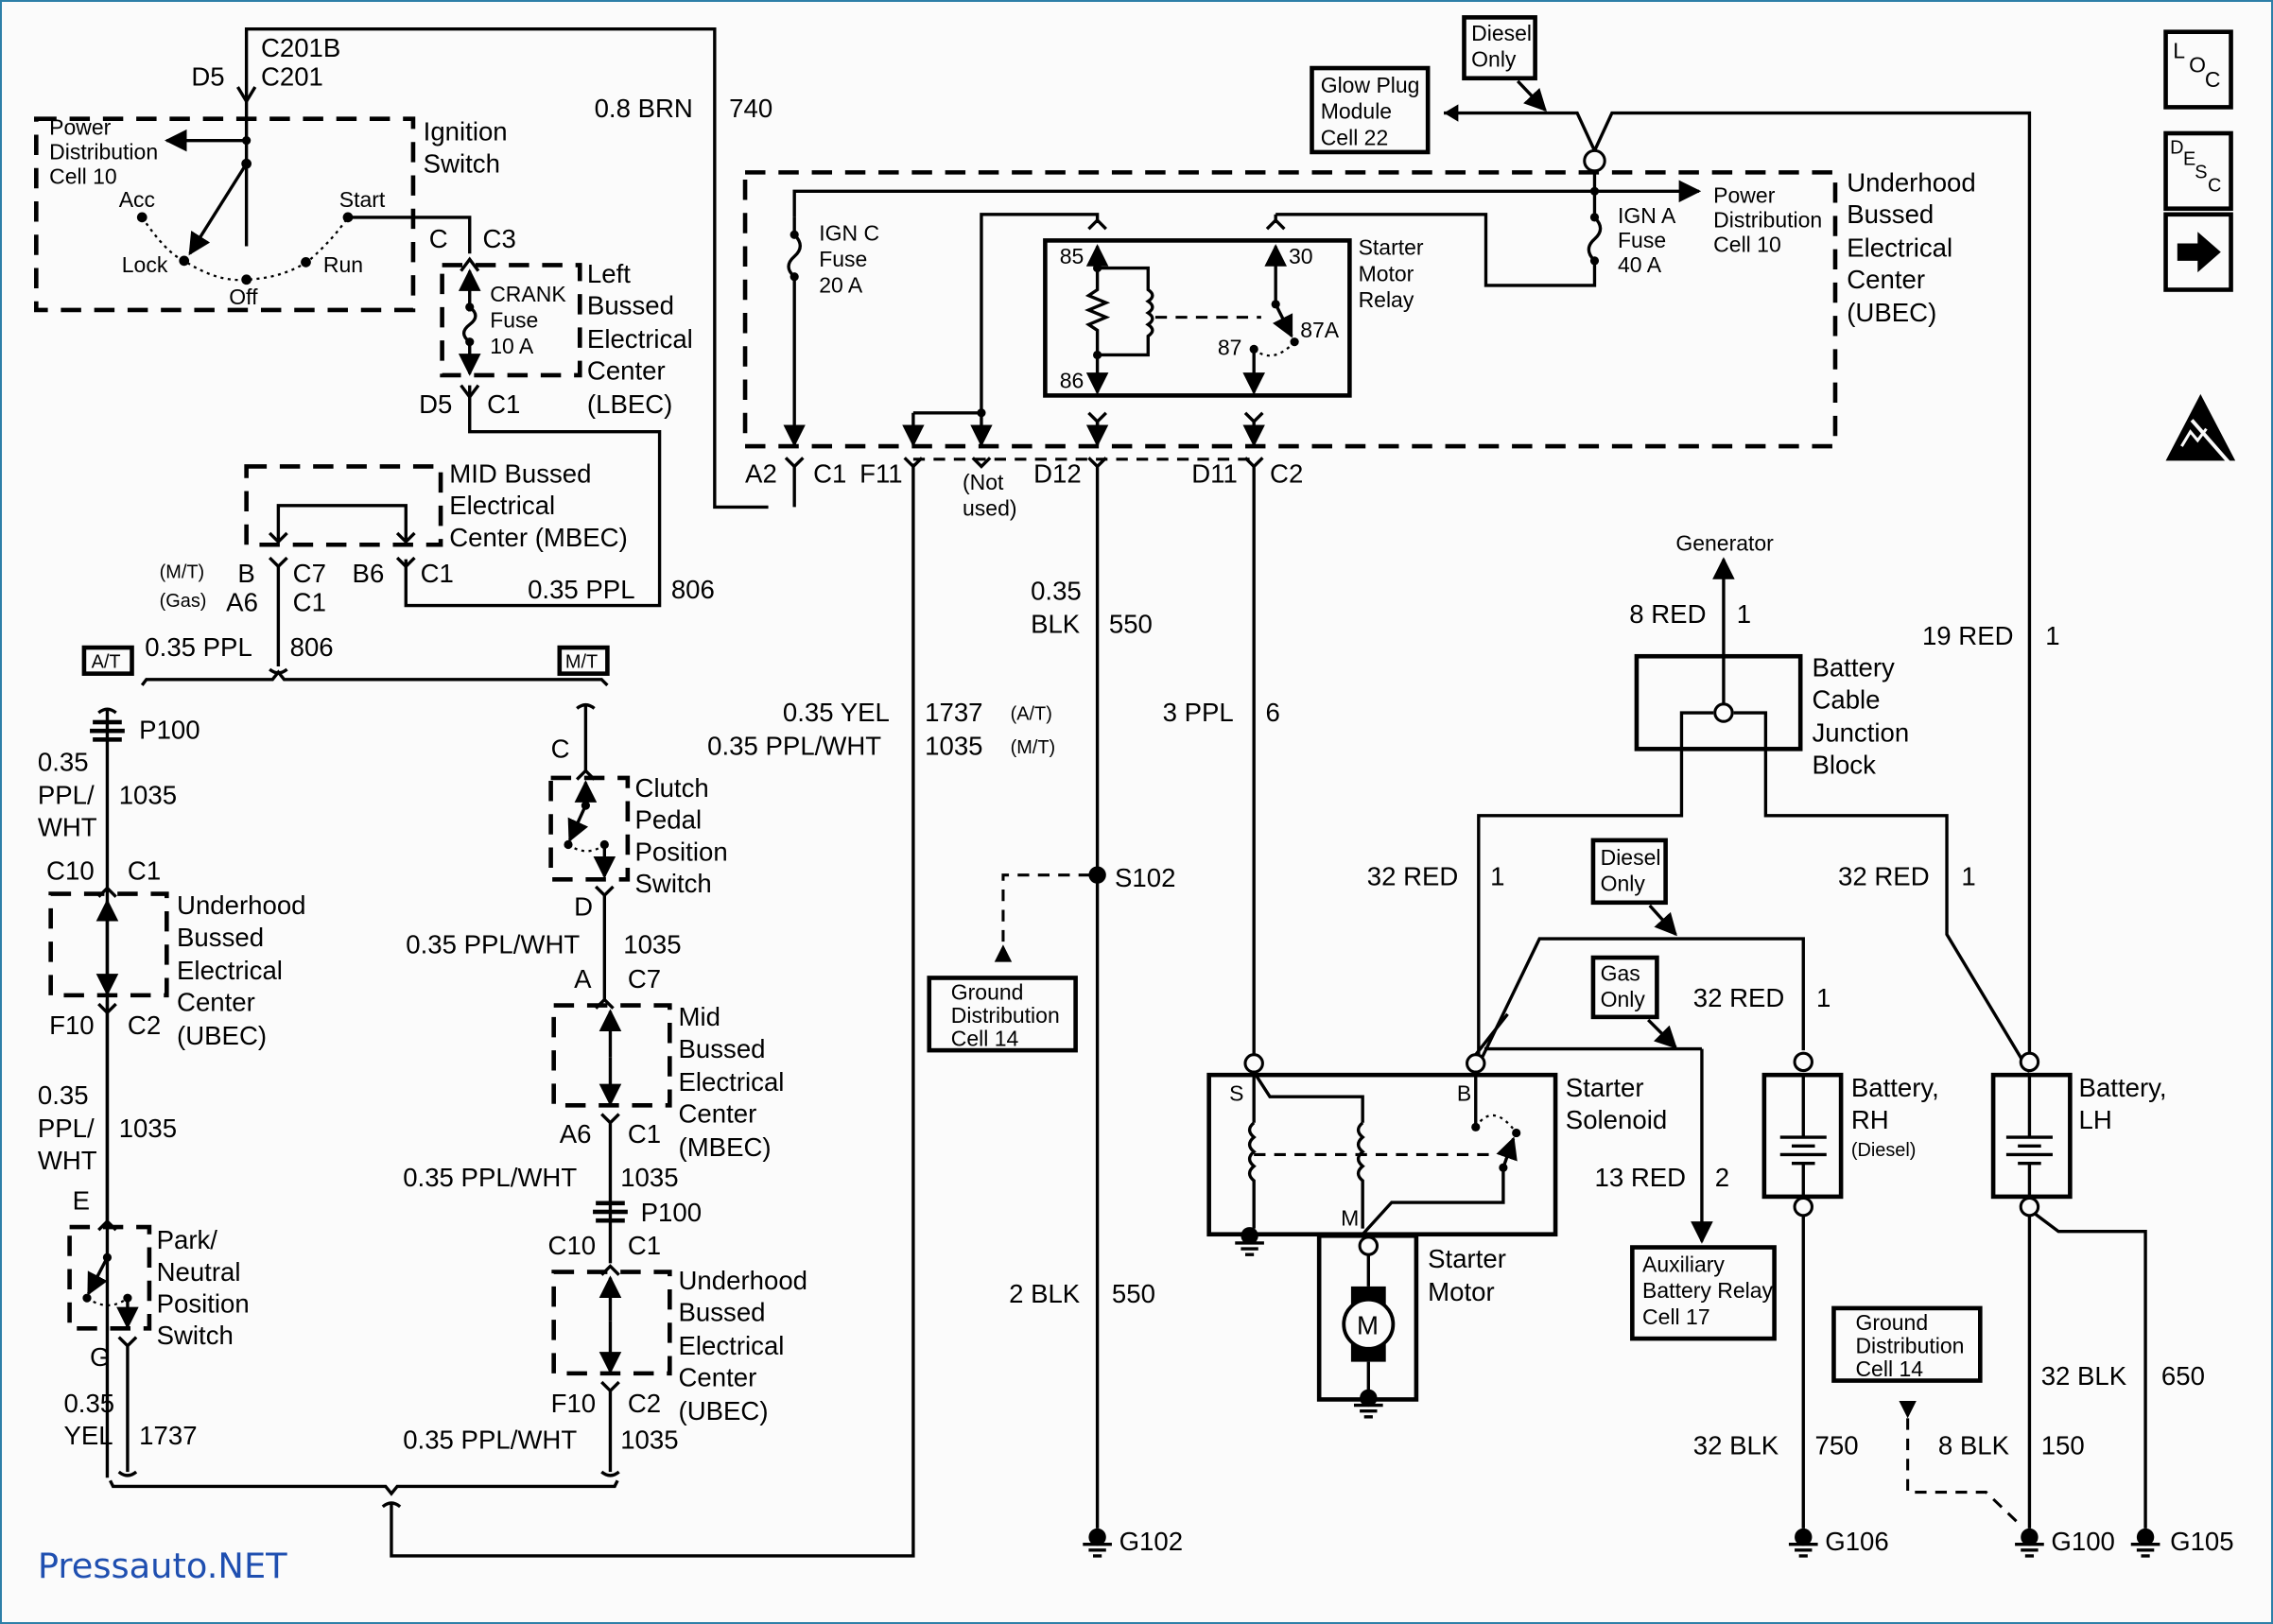 The image size is (2273, 1624). Describe the element at coordinates (1853, 667) in the screenshot. I see `component-title: Battery` at that location.